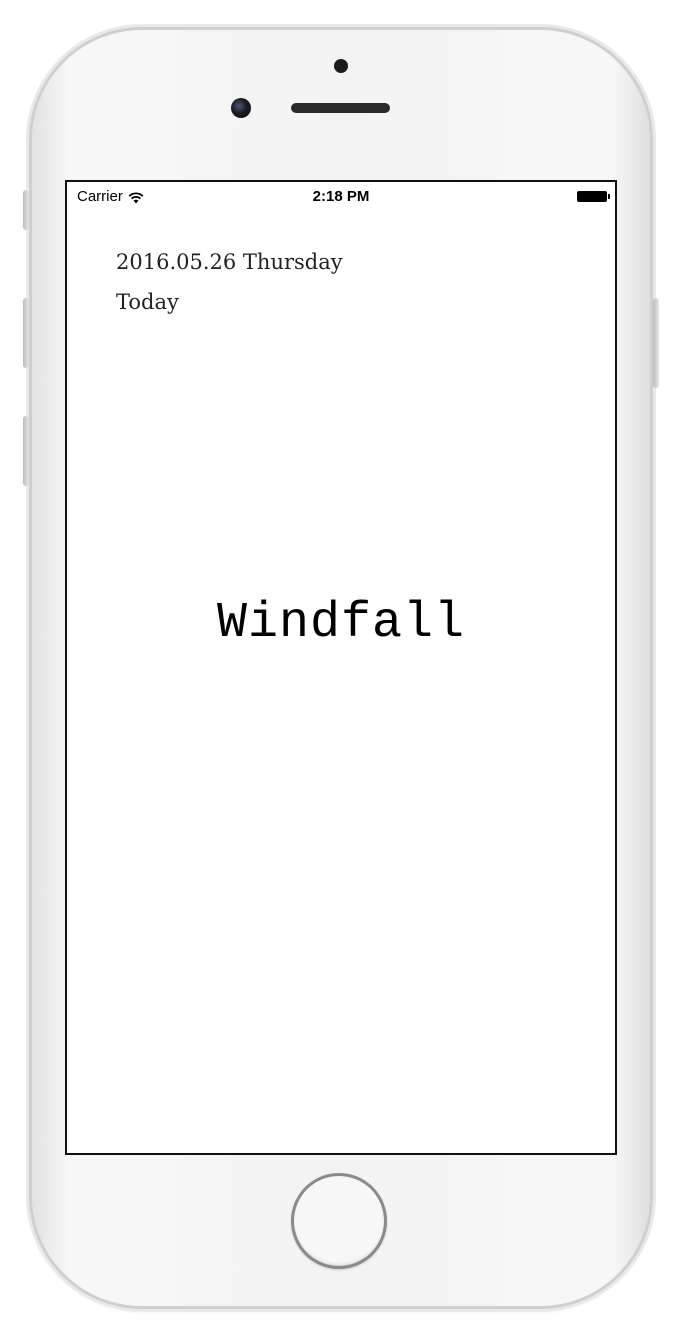 The width and height of the screenshot is (682, 1334). Describe the element at coordinates (26, 210) in the screenshot. I see `mute-switch` at that location.